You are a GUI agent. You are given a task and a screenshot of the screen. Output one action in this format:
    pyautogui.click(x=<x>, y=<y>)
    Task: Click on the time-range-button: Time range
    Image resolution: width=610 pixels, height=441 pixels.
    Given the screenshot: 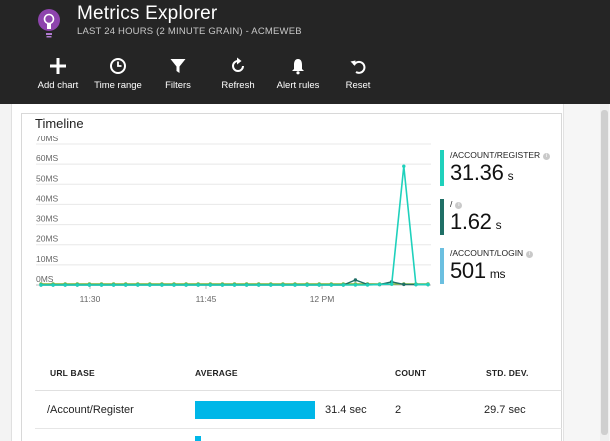 What is the action you would take?
    pyautogui.click(x=118, y=75)
    